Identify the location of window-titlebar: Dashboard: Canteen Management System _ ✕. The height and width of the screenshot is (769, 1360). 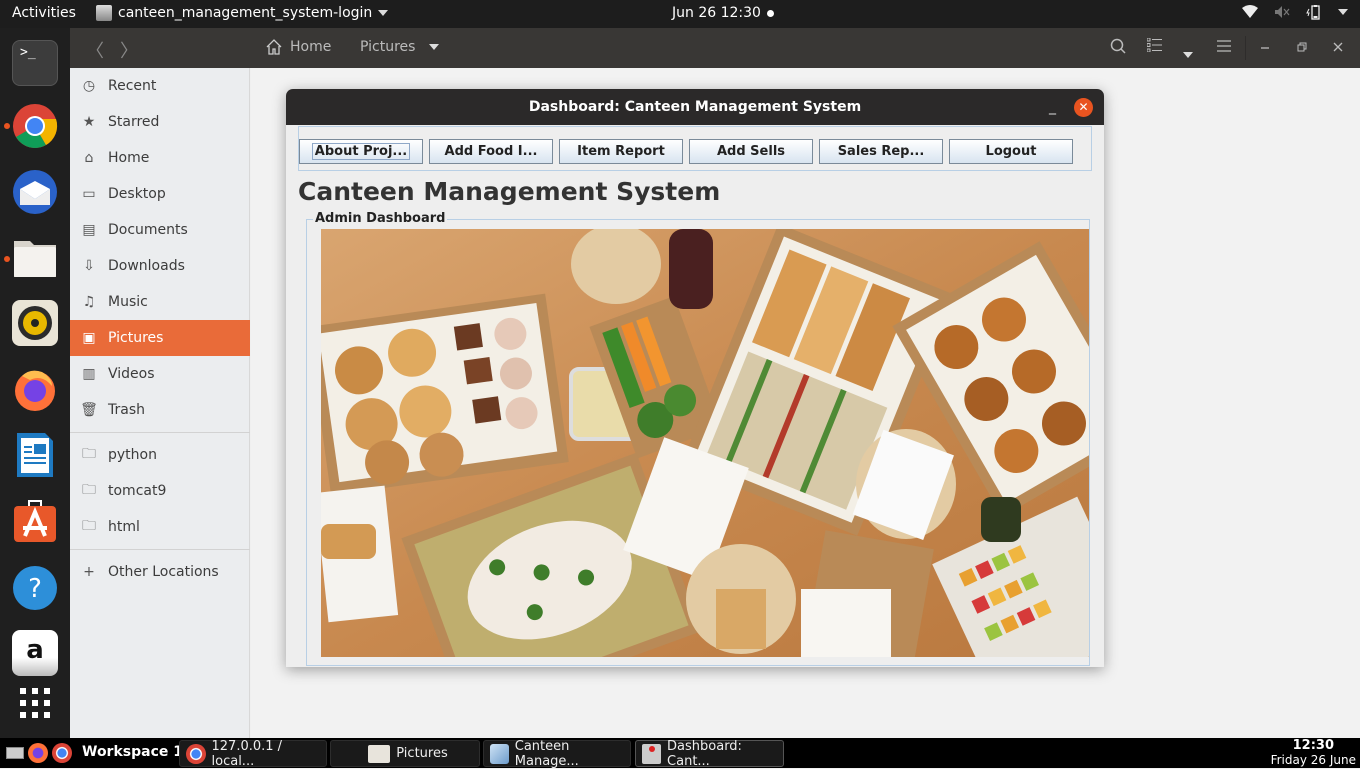
(695, 107).